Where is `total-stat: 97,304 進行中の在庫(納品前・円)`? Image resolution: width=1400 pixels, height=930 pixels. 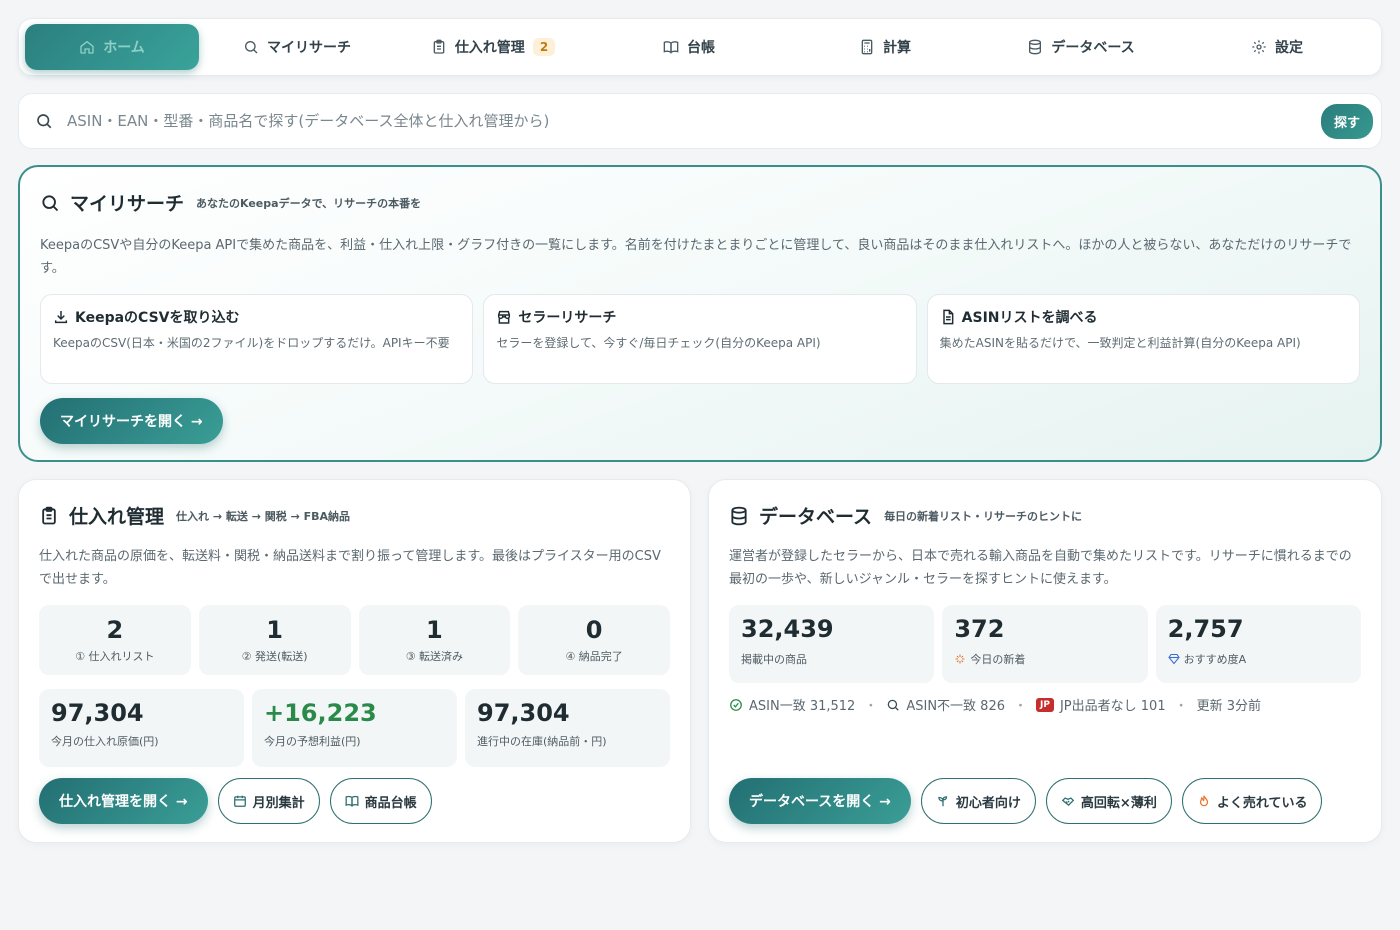
total-stat: 97,304 進行中の在庫(納品前・円) is located at coordinates (567, 728).